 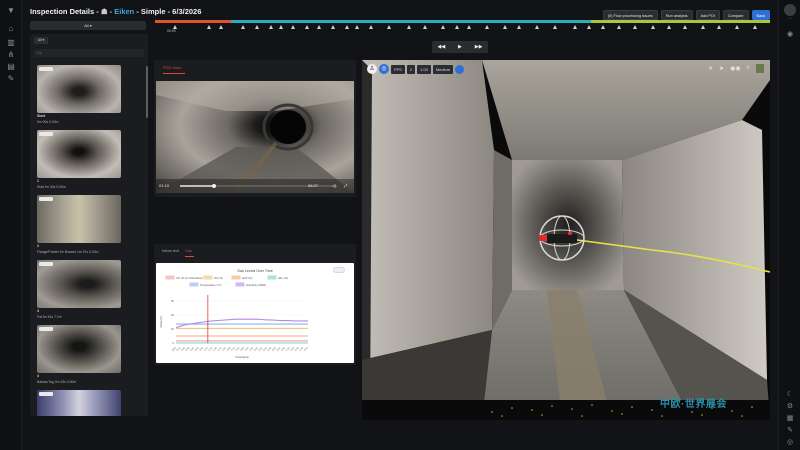 What do you see at coordinates (462, 29) in the screenshot?
I see `inspection-timeline: 00:00` at bounding box center [462, 29].